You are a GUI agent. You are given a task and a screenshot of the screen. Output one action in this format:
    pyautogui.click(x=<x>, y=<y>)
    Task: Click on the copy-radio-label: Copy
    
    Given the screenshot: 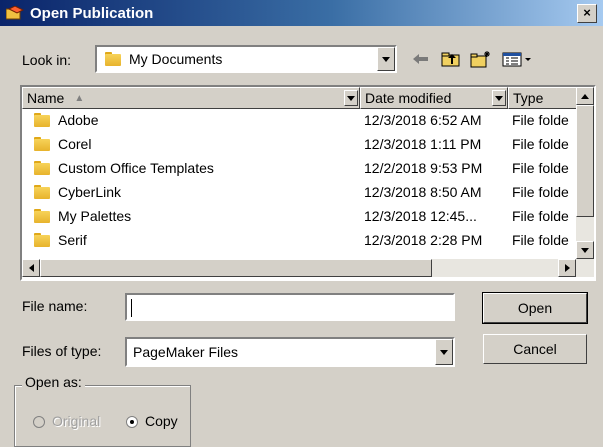 What is the action you would take?
    pyautogui.click(x=161, y=421)
    